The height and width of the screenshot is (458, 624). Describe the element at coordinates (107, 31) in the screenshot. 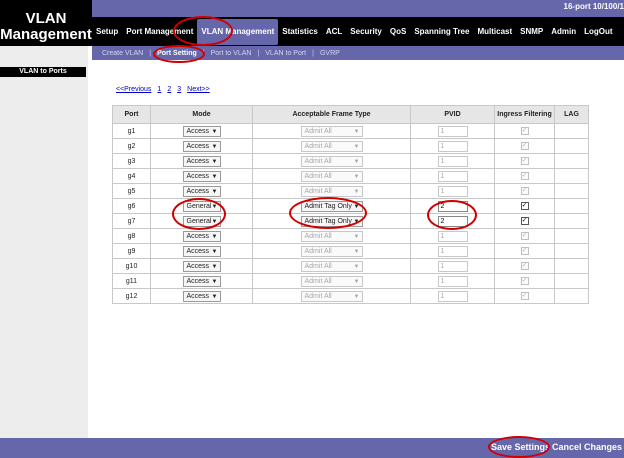

I see `nav-item-setup: Setup` at that location.